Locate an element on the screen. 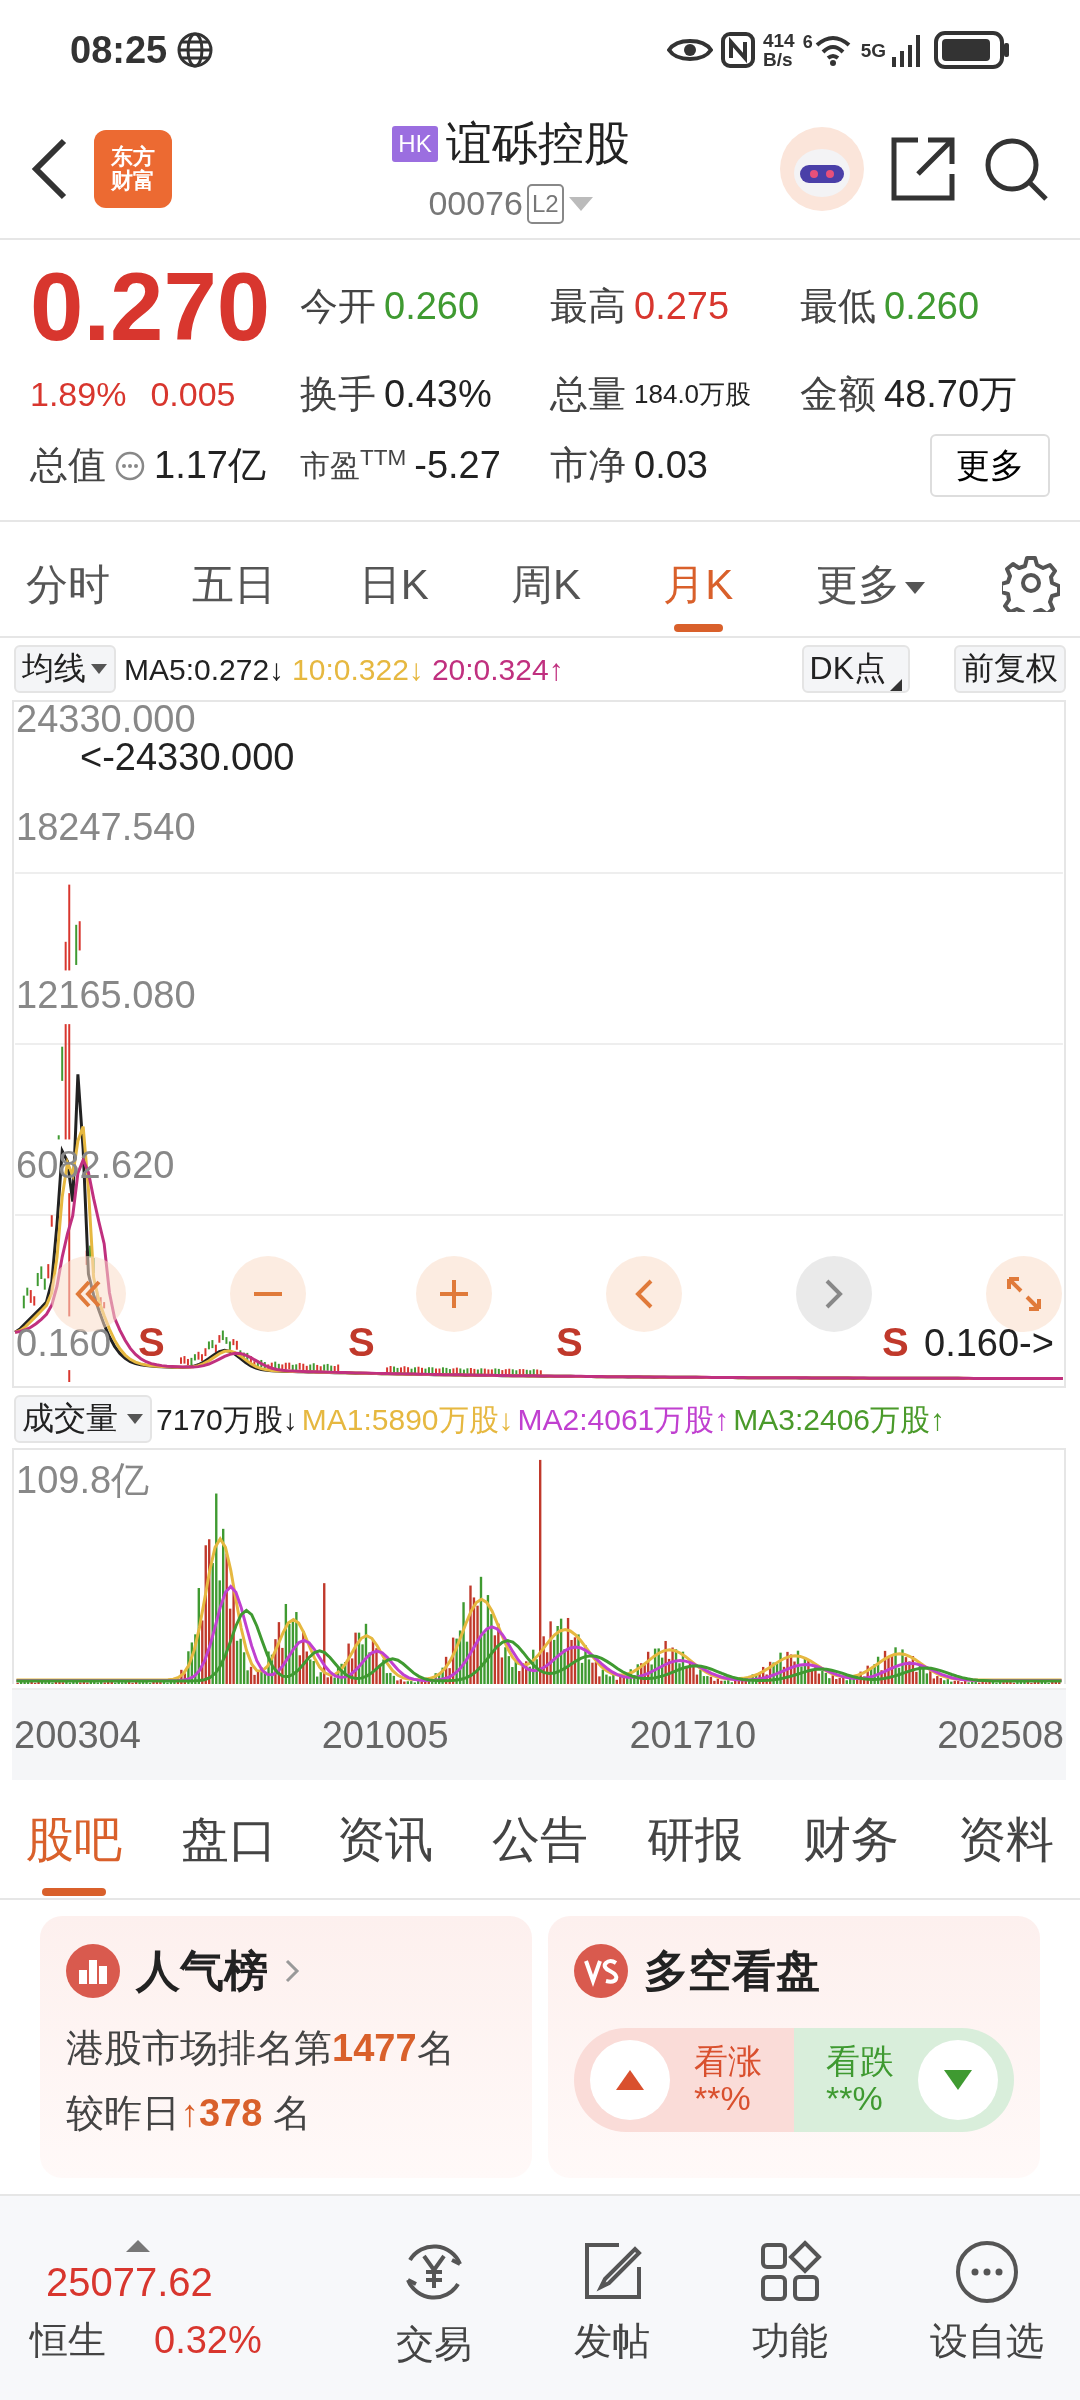  axis-label: 24330.000 is located at coordinates (106, 719).